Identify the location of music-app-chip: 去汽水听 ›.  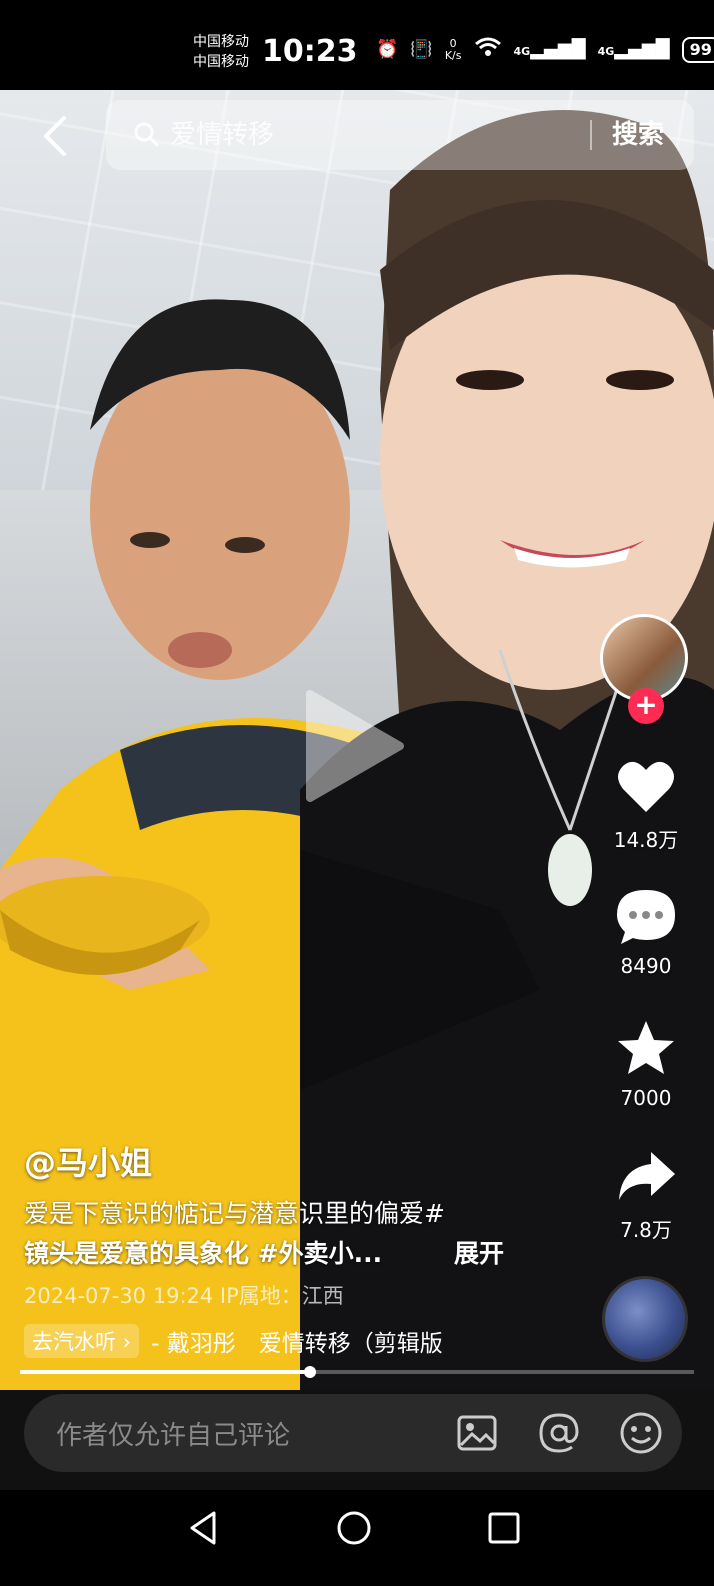
(82, 1341).